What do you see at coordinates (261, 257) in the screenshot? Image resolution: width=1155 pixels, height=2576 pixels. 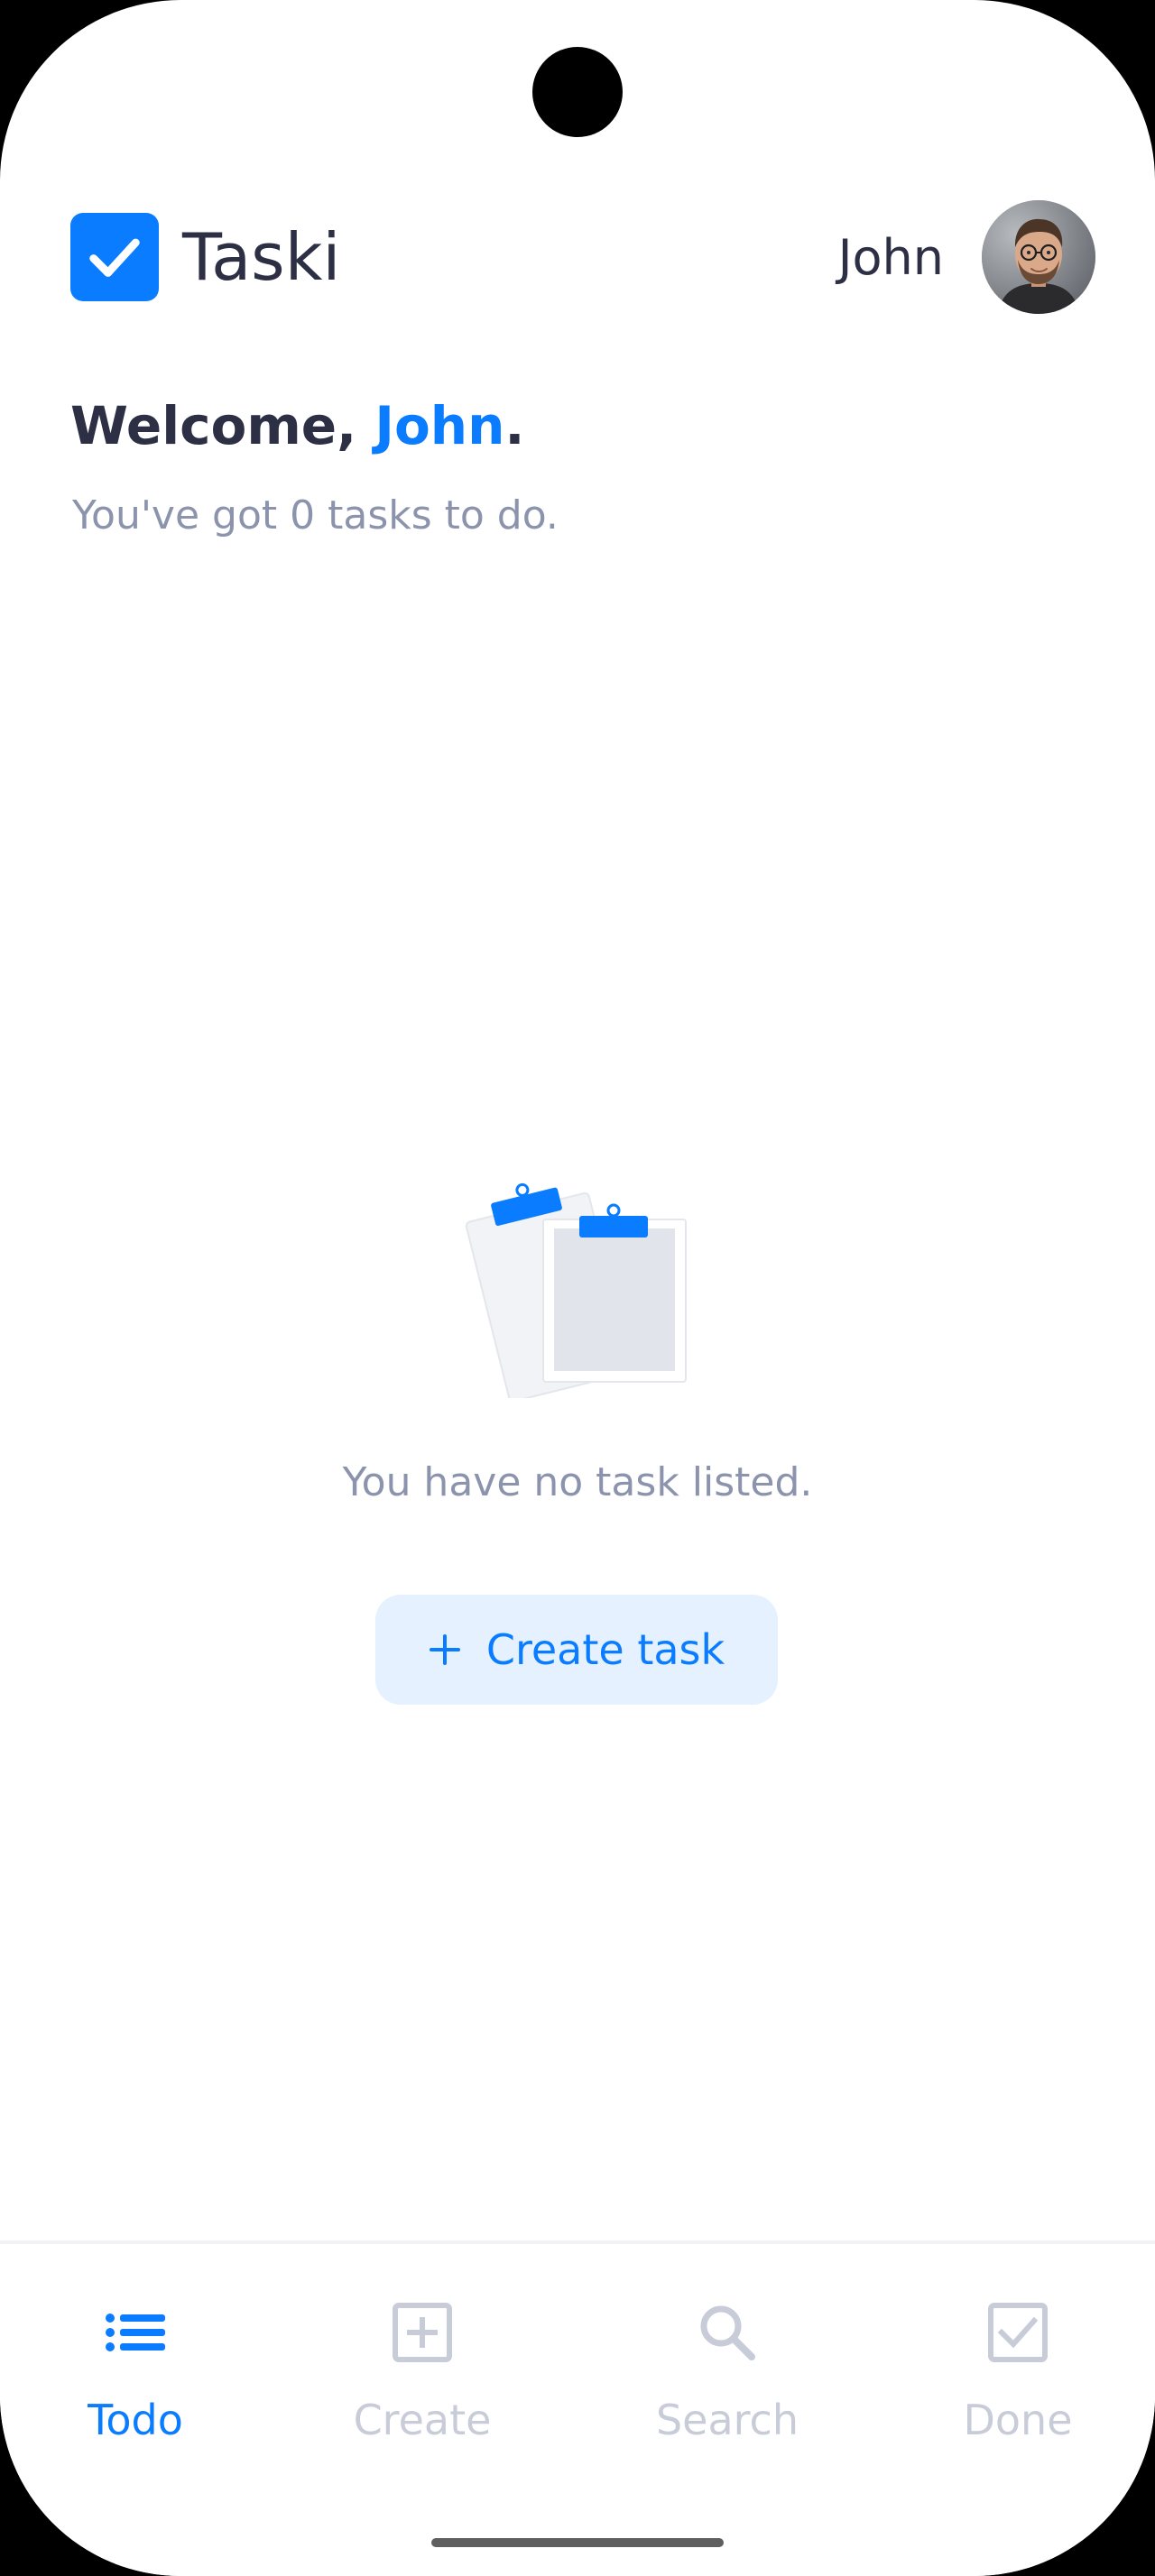 I see `app-name: Taski` at bounding box center [261, 257].